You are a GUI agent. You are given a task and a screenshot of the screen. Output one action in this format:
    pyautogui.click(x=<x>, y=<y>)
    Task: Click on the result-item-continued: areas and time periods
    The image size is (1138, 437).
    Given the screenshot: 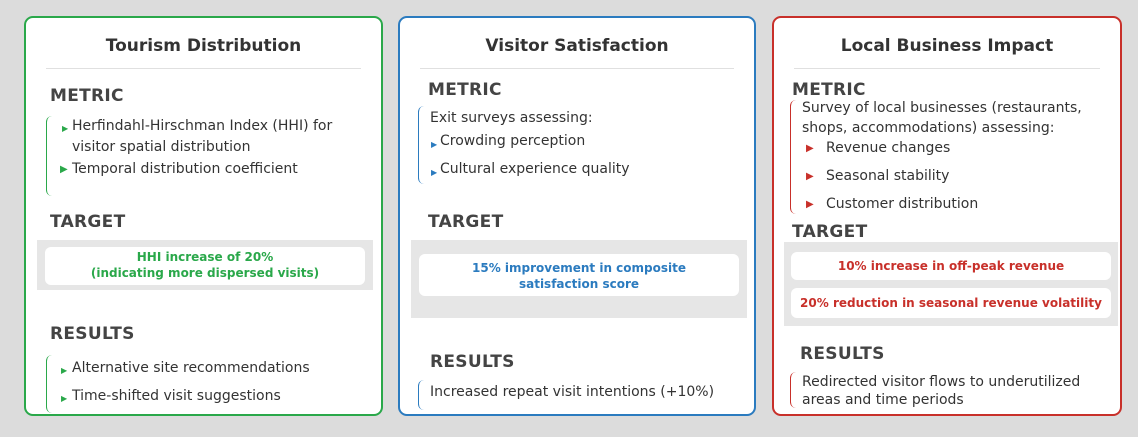 What is the action you would take?
    pyautogui.click(x=883, y=400)
    